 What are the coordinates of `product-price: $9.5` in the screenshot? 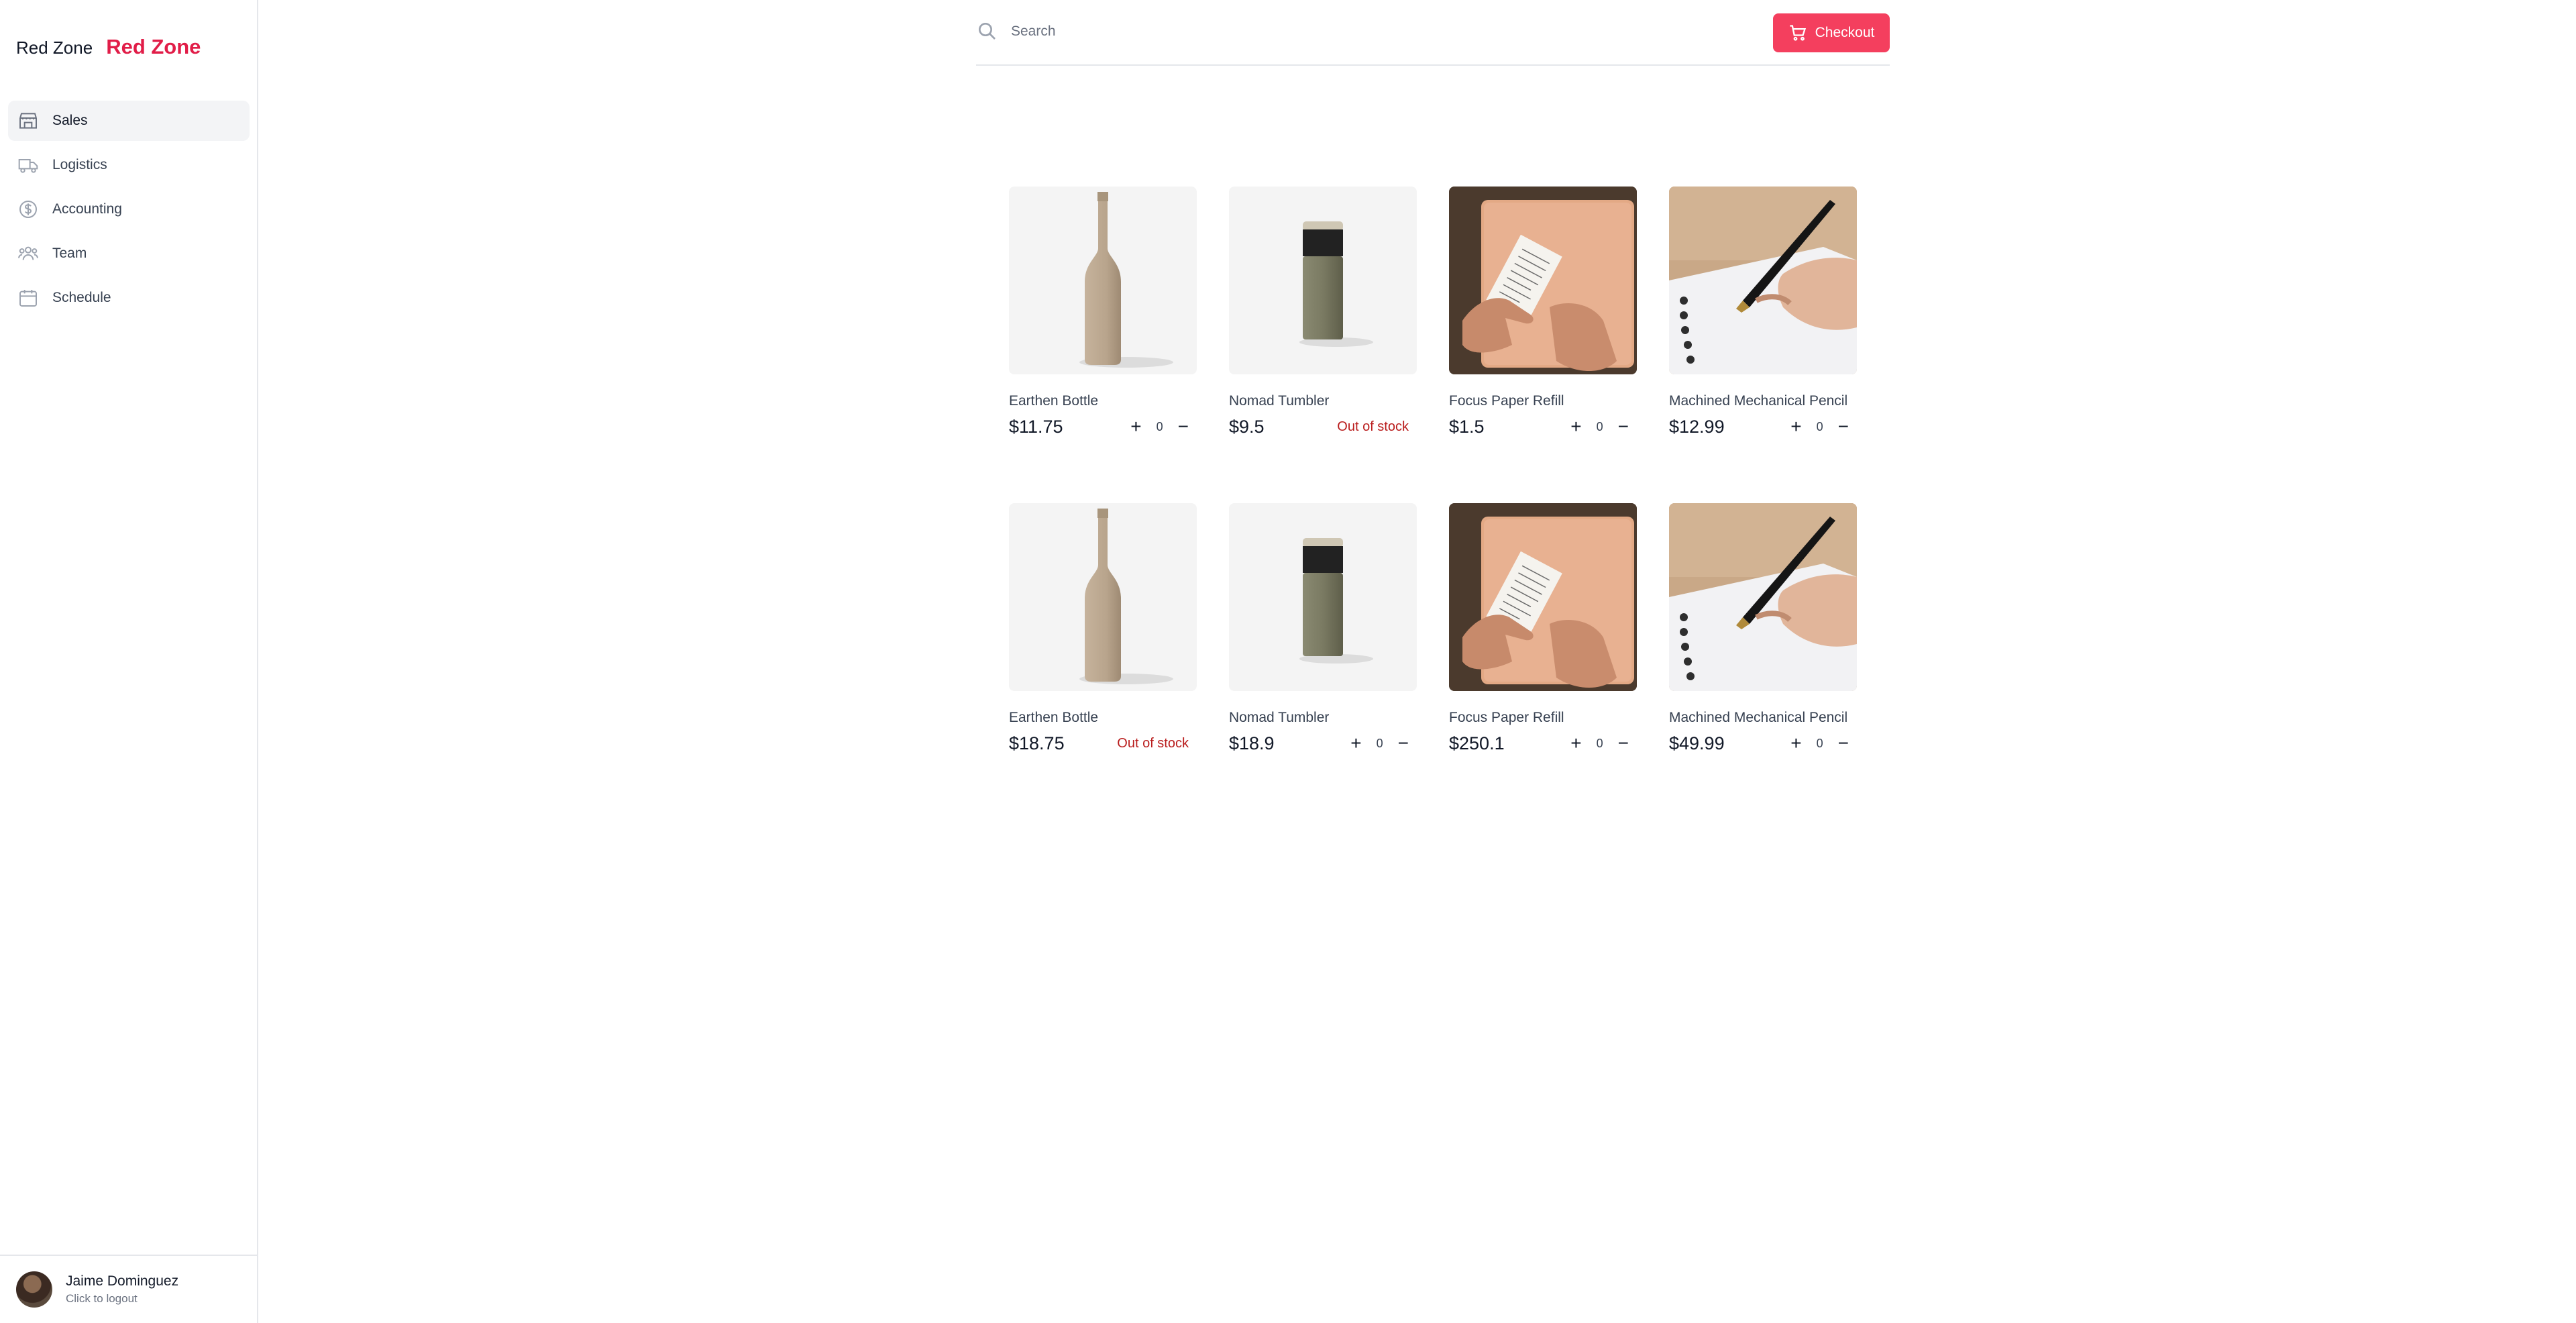 It's located at (1247, 426).